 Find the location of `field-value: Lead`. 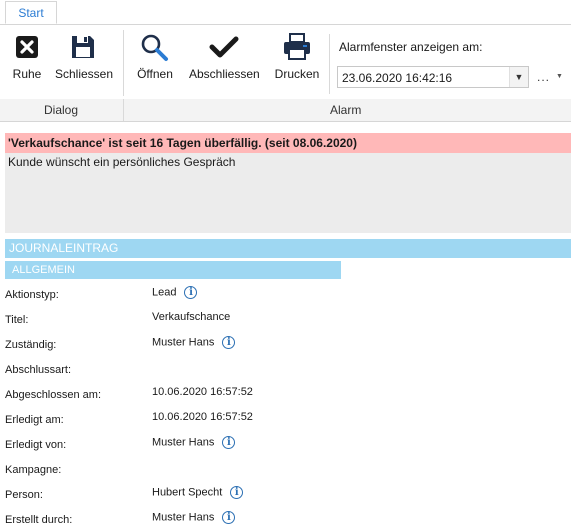

field-value: Lead is located at coordinates (164, 292).